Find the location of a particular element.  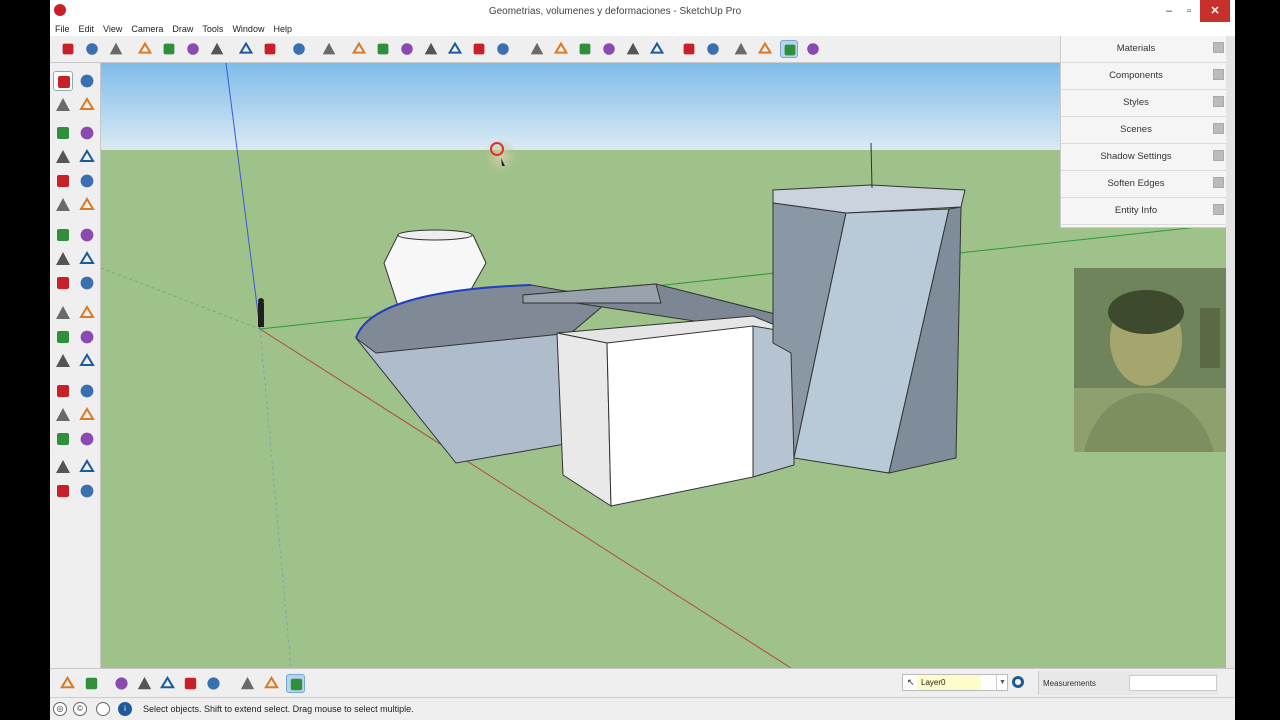

monochrome-icon is located at coordinates (813, 49).